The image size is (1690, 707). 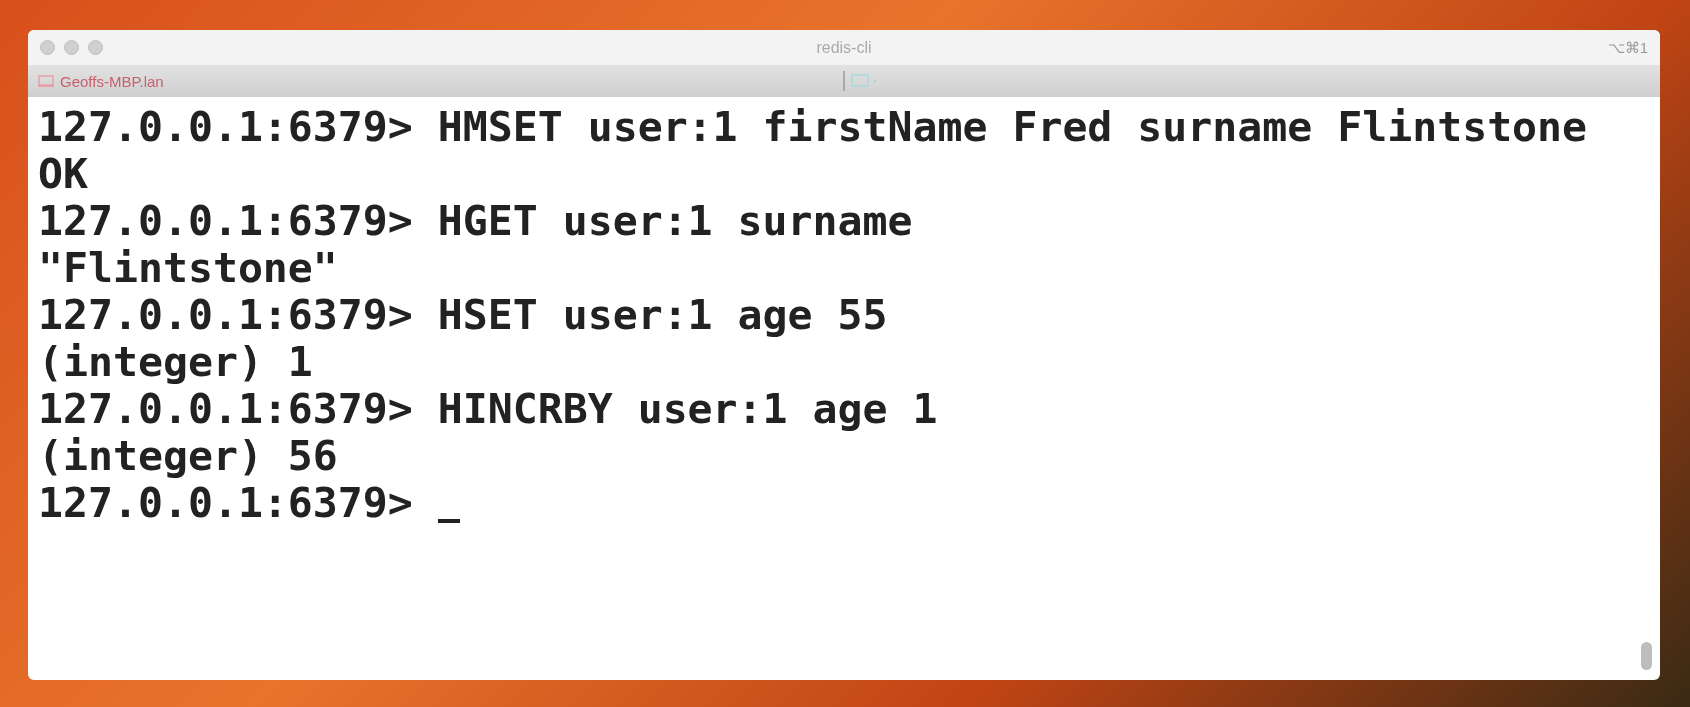 What do you see at coordinates (226, 502) in the screenshot?
I see `terminal-line: 127.0.0.1:6379>` at bounding box center [226, 502].